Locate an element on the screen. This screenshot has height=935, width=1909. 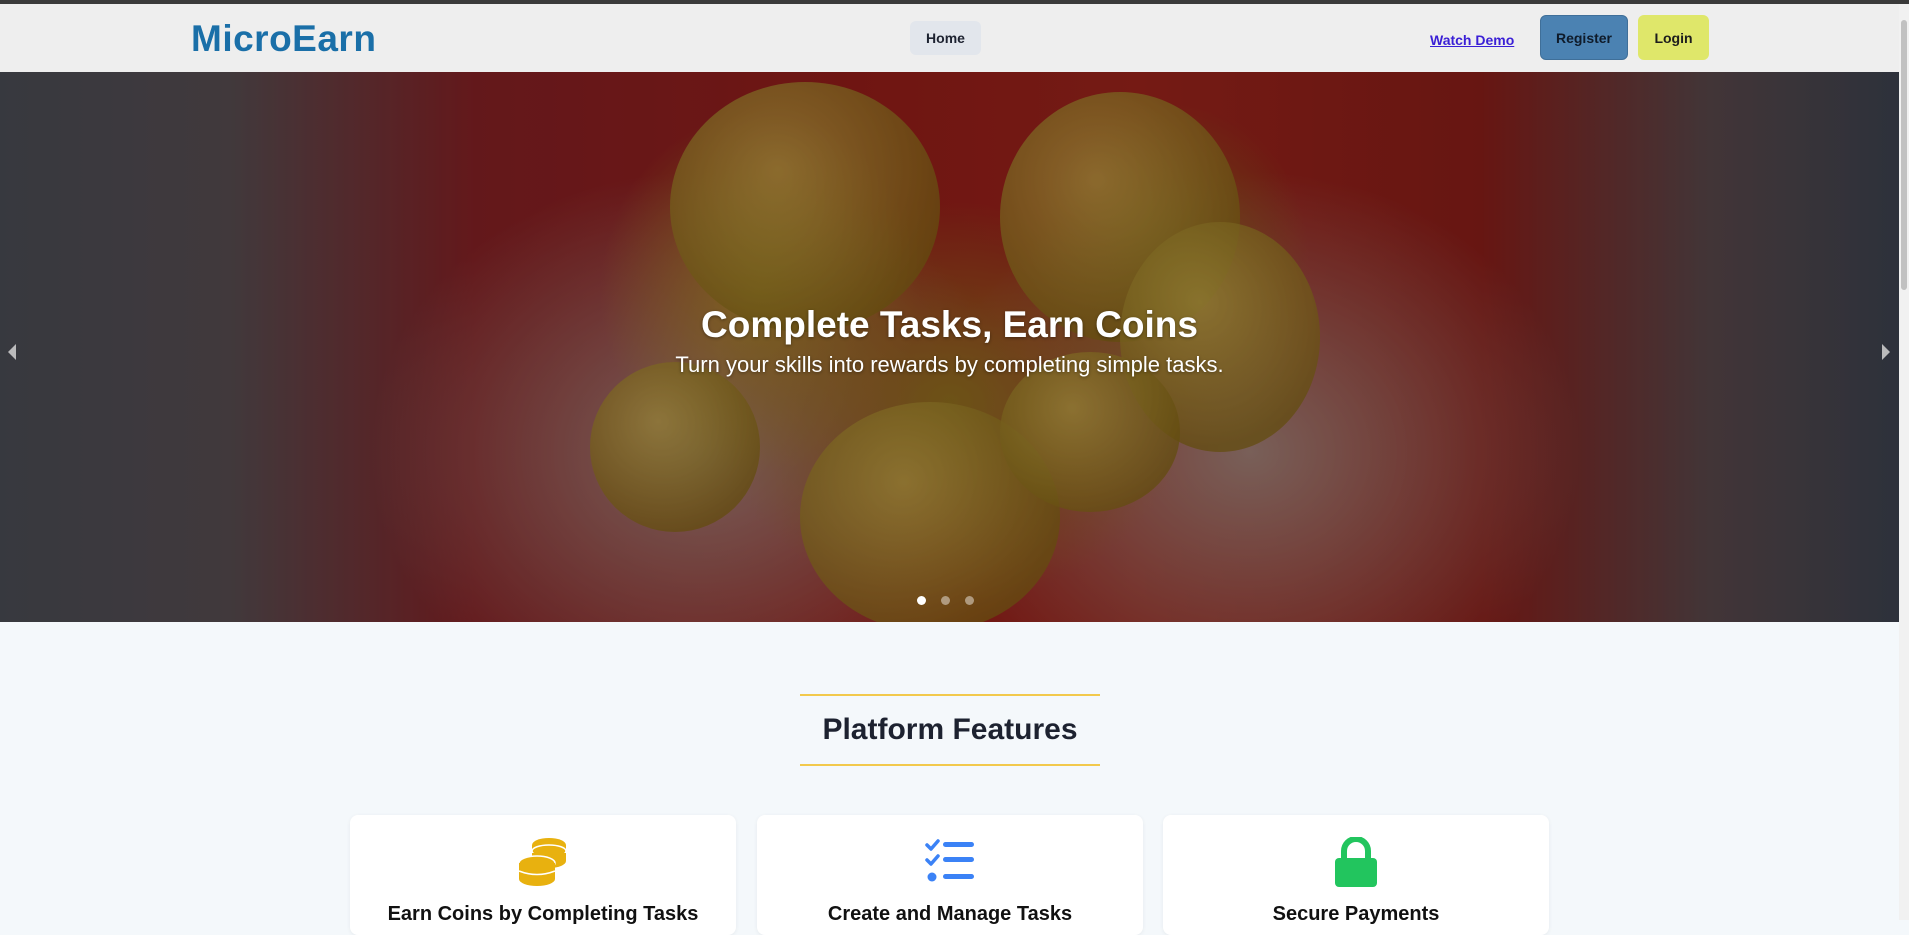
page-scrollbar is located at coordinates (1904, 462).